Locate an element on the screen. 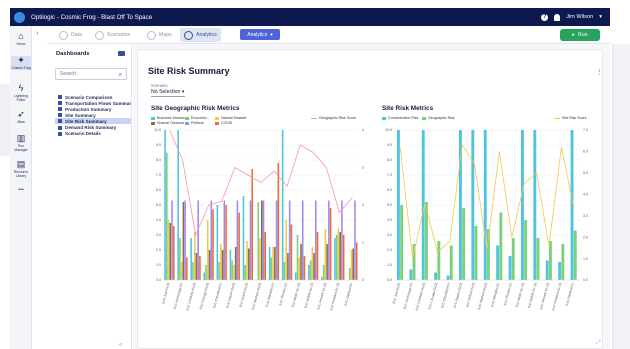 The image size is (630, 349). rail-item-cosmic-frog: ✦ Cosmic Frog is located at coordinates (21, 63).